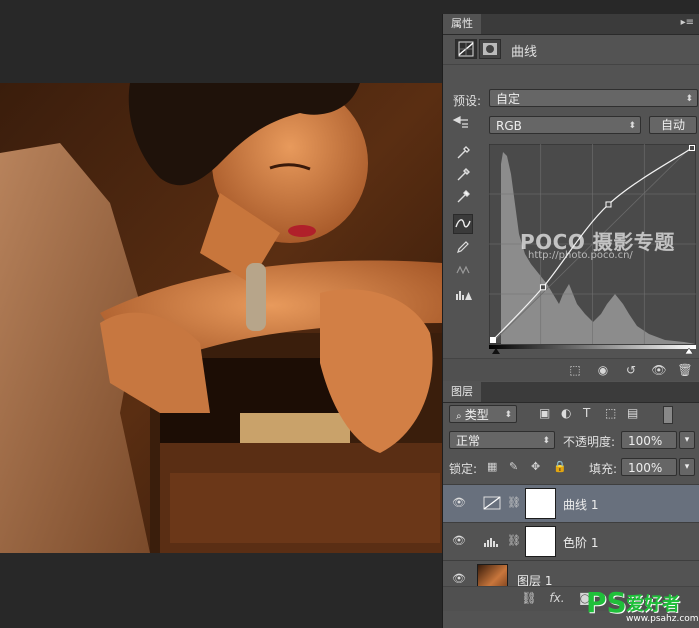 Image resolution: width=699 pixels, height=628 pixels. What do you see at coordinates (580, 504) in the screenshot?
I see `layer-name: 曲线 1` at bounding box center [580, 504].